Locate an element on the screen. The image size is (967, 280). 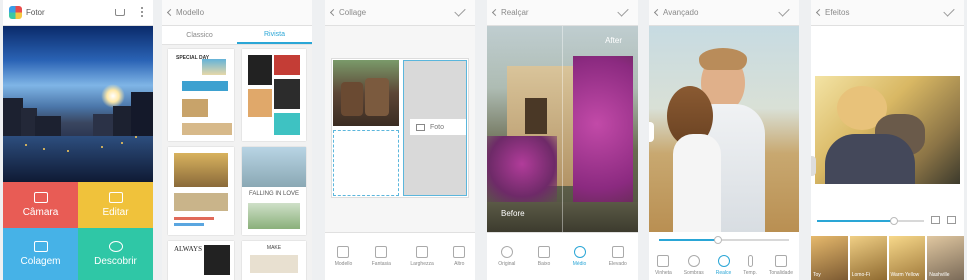
filter-warm-yellow: Warm Yellow is located at coordinates (907, 258).